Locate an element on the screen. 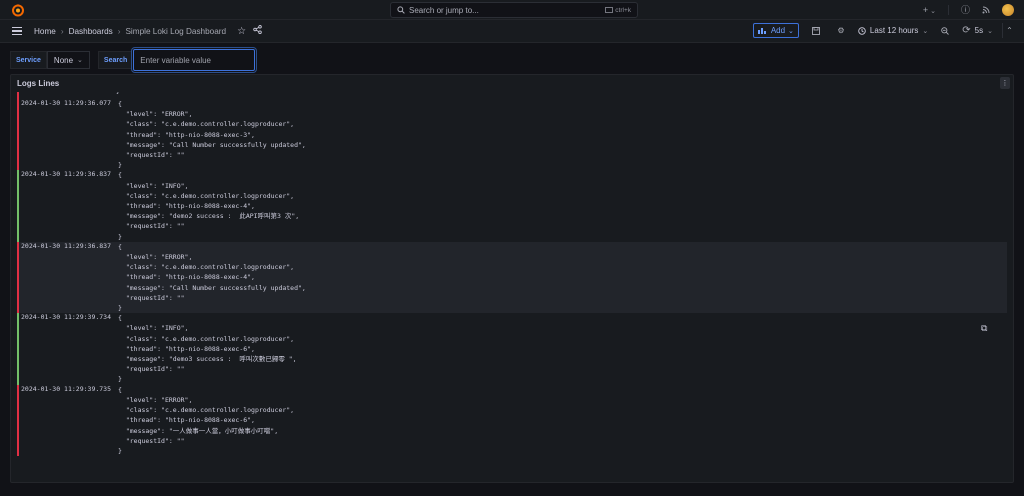 The width and height of the screenshot is (1024, 496). time-range-label: Last 12 hours is located at coordinates (894, 30).